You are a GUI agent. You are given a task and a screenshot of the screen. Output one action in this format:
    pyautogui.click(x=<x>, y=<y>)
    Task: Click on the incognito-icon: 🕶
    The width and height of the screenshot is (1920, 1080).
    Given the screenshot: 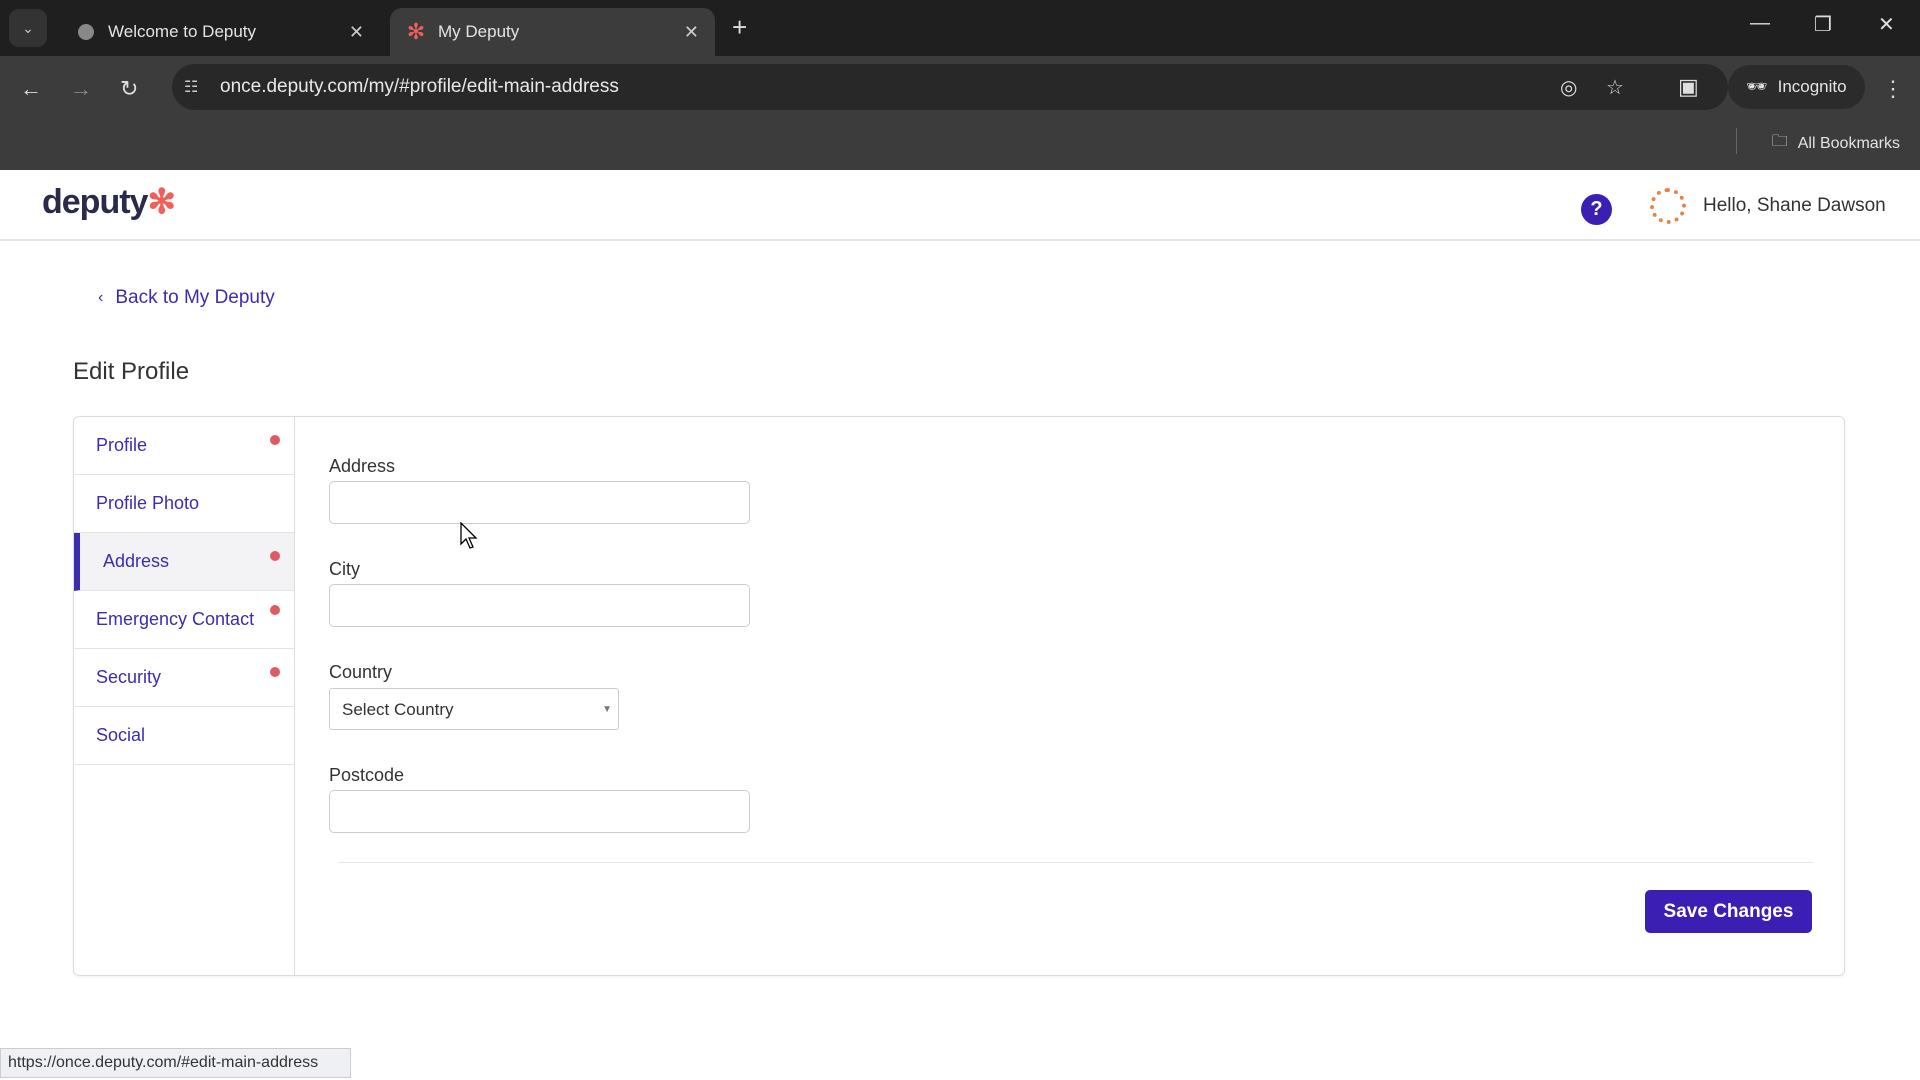 What is the action you would take?
    pyautogui.click(x=1757, y=86)
    